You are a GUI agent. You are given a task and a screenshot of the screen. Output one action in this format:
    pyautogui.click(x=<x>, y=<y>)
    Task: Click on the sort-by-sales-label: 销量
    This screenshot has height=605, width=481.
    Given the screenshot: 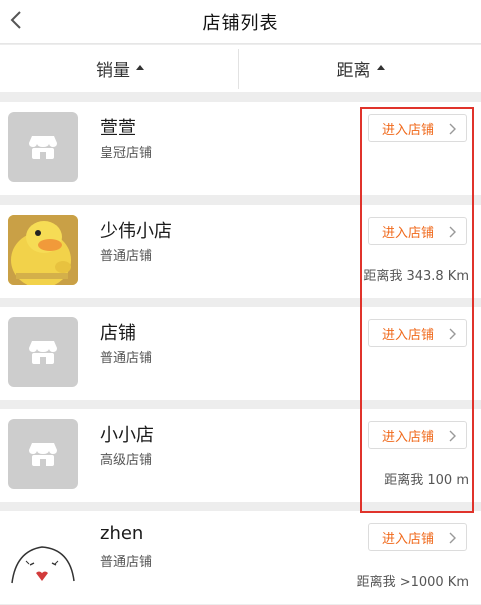 What is the action you would take?
    pyautogui.click(x=113, y=71)
    